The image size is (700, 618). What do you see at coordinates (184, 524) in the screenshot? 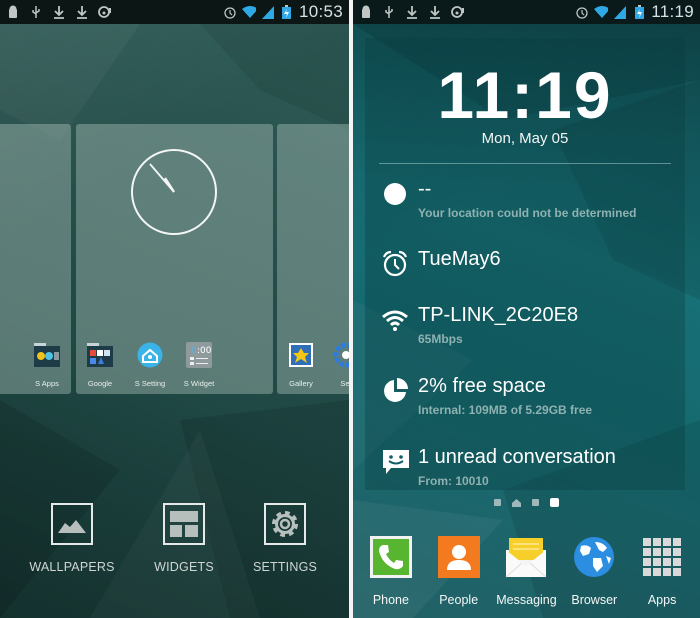
I see `widgets-icon` at bounding box center [184, 524].